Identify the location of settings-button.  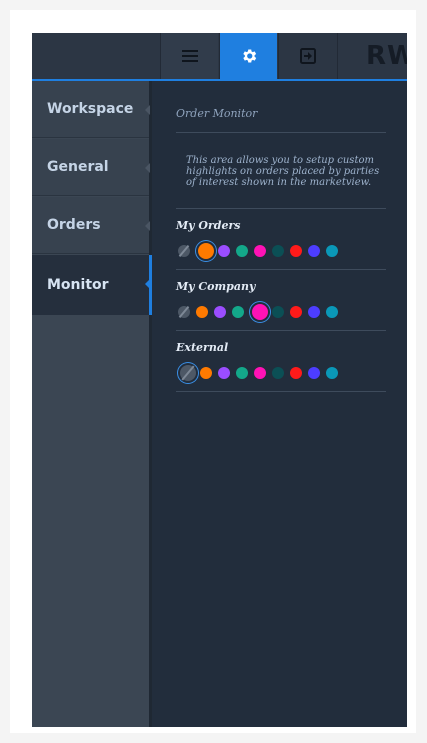
(248, 56).